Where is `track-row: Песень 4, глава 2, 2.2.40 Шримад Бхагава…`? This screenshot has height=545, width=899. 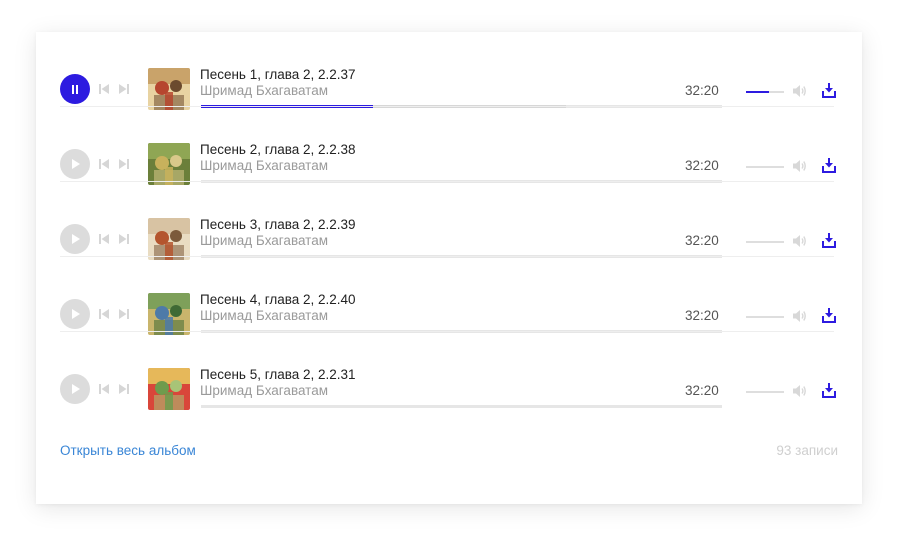
track-row: Песень 4, глава 2, 2.2.40 Шримад Бхагава… is located at coordinates (448, 296).